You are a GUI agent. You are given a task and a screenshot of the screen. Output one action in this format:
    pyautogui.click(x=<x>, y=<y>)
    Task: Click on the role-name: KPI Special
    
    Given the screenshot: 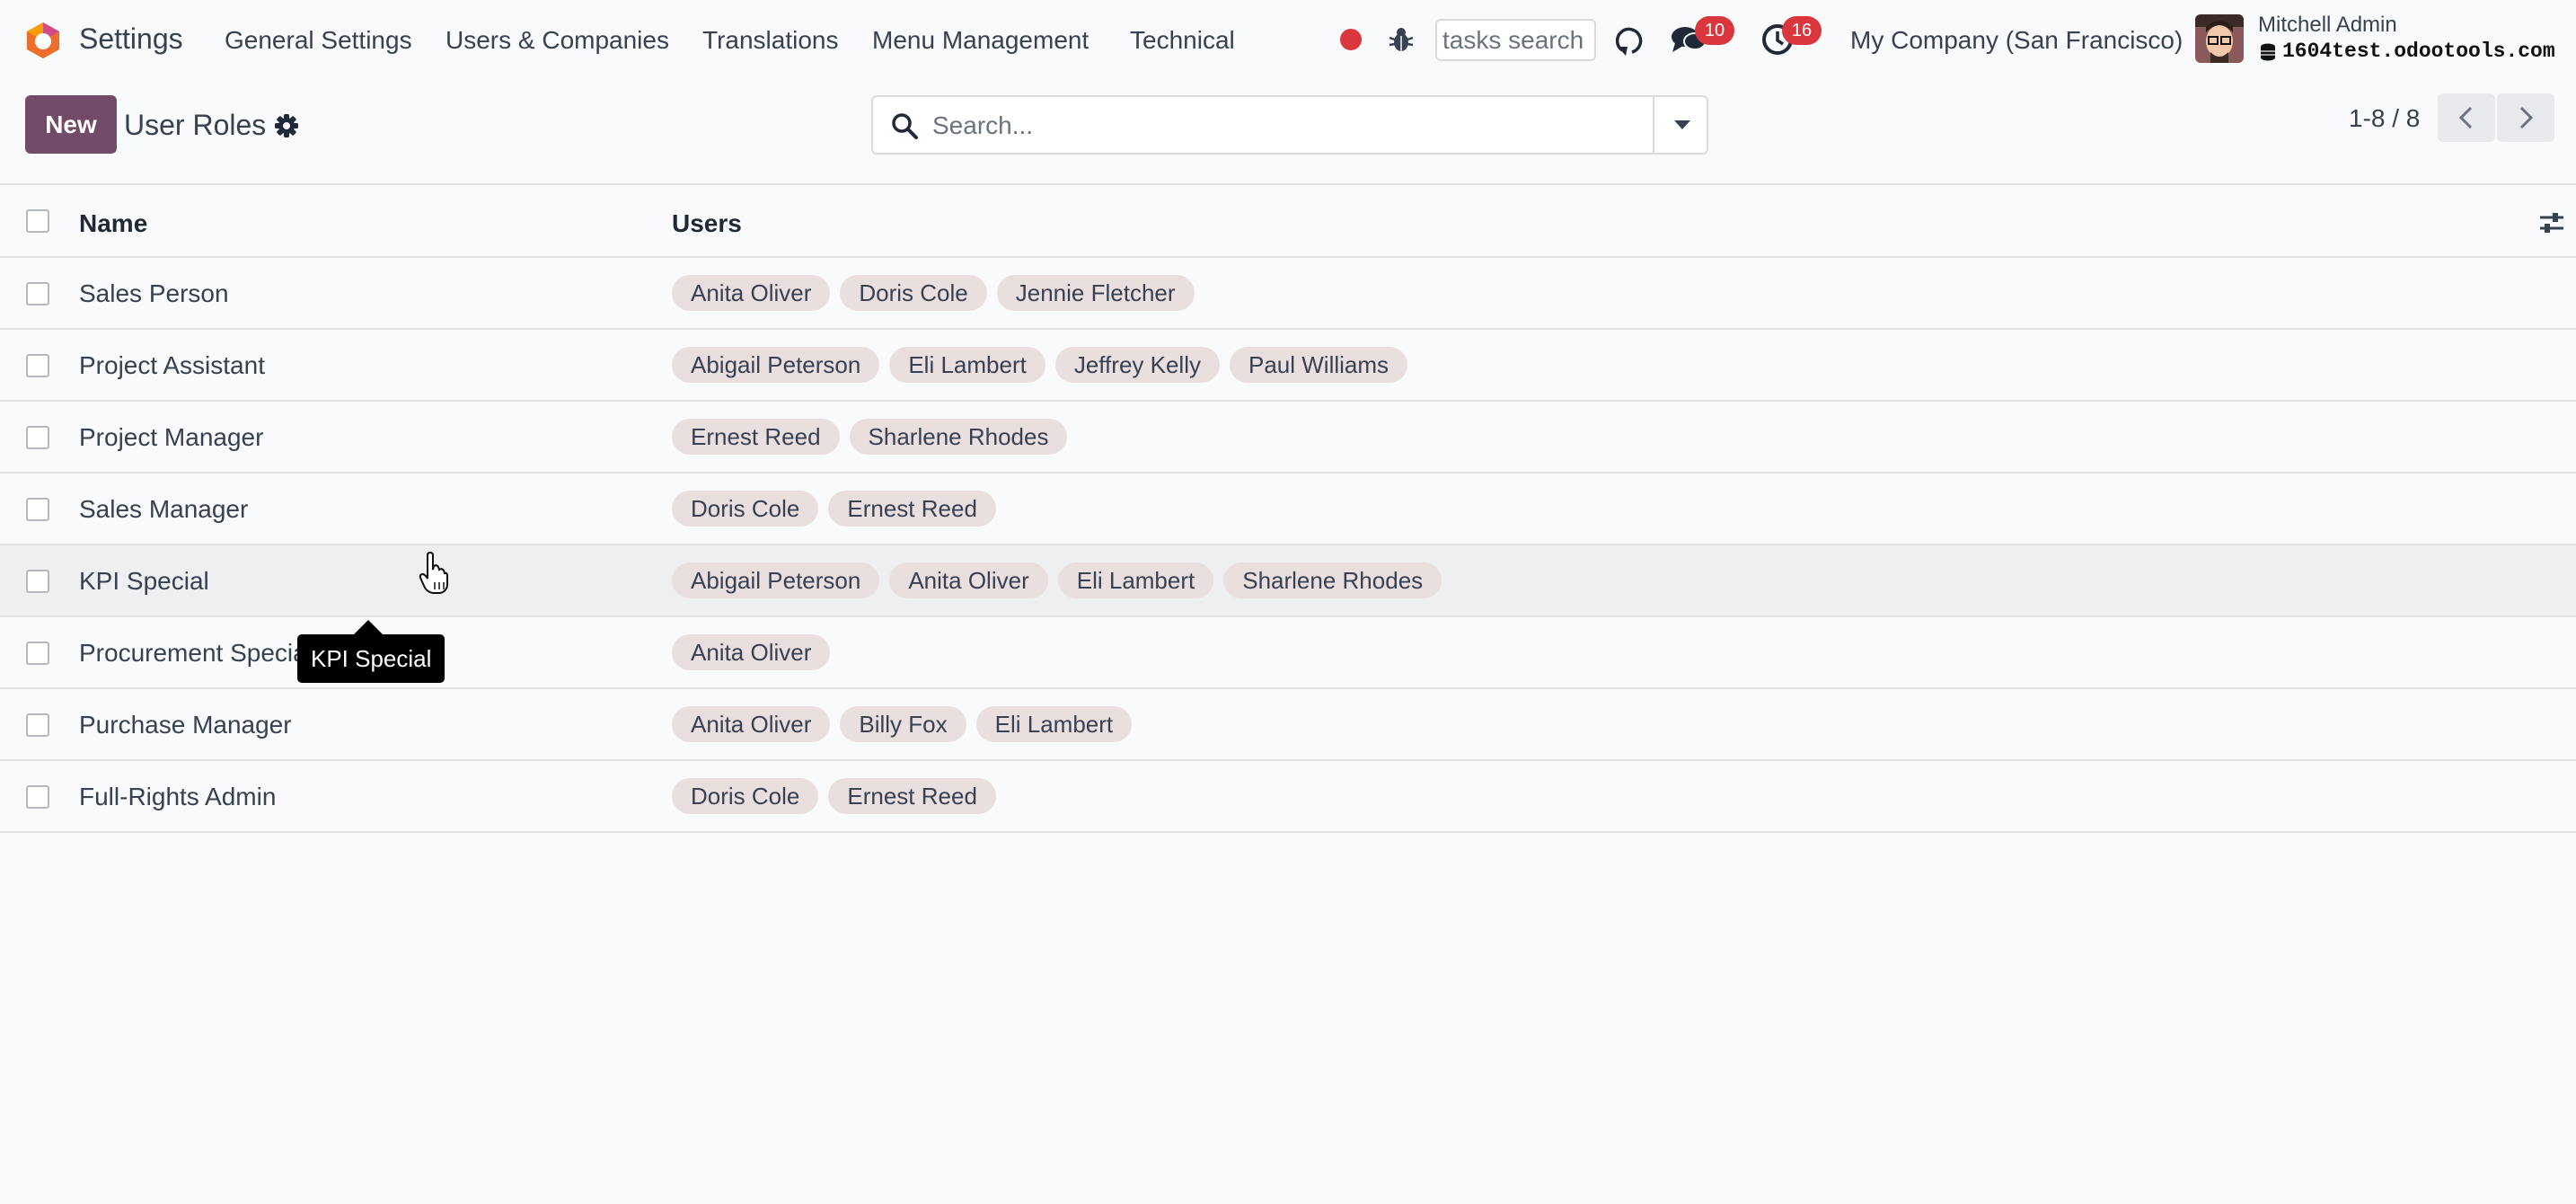 What is the action you would take?
    pyautogui.click(x=144, y=581)
    